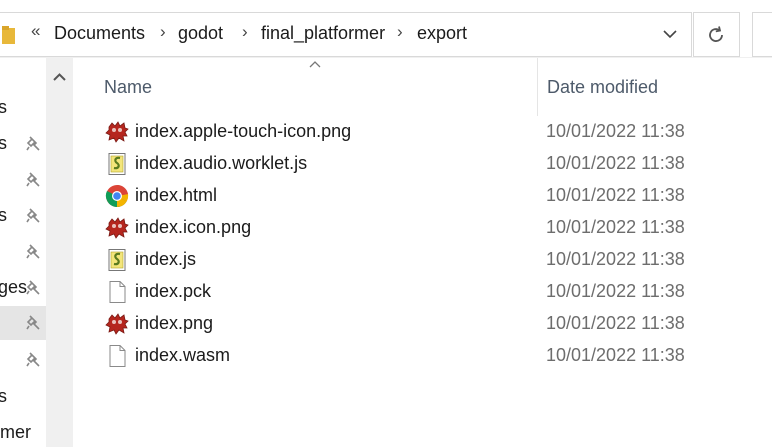 The height and width of the screenshot is (447, 772). What do you see at coordinates (200, 33) in the screenshot?
I see `breadcrumb-item-godot: godot` at bounding box center [200, 33].